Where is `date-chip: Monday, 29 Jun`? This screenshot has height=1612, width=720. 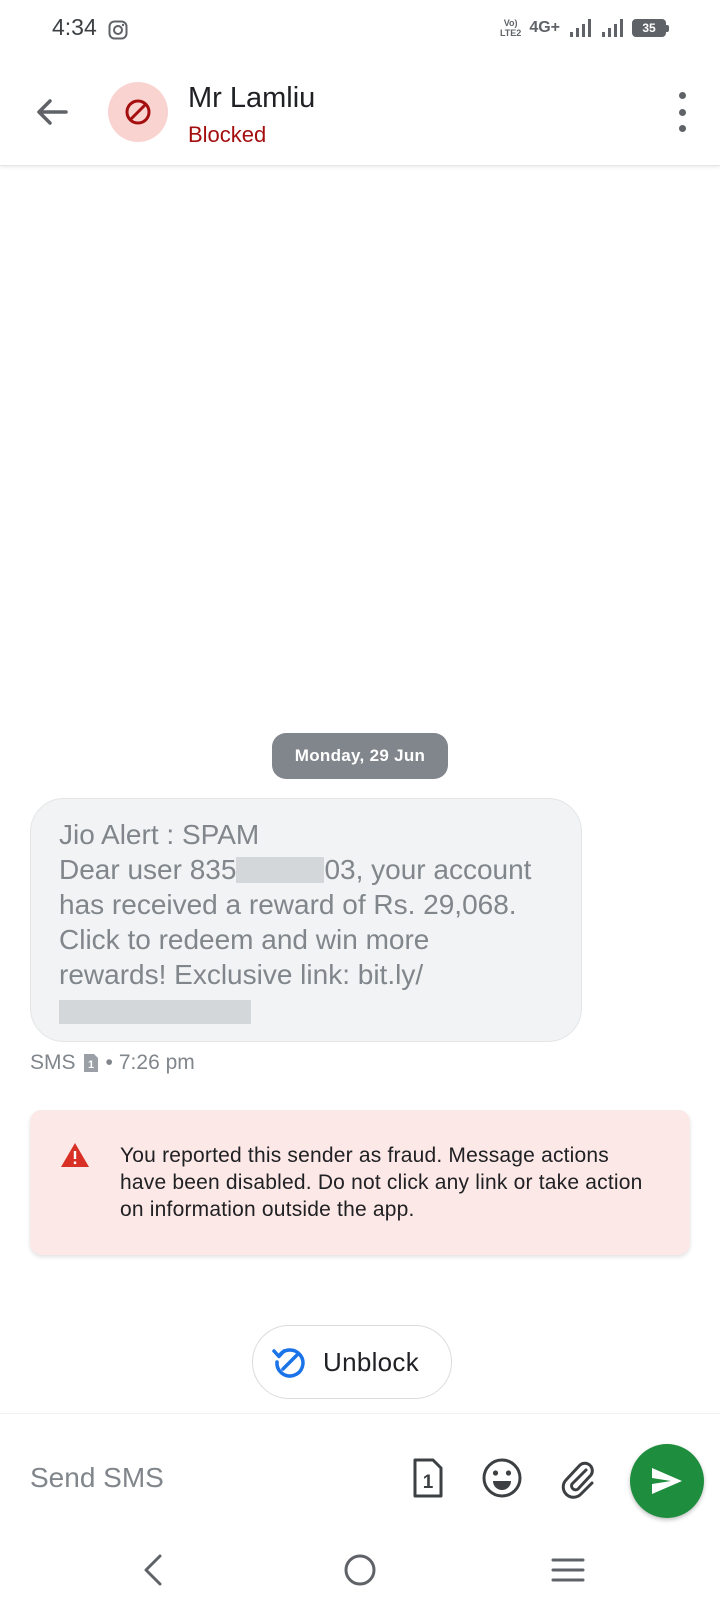
date-chip: Monday, 29 Jun is located at coordinates (360, 756).